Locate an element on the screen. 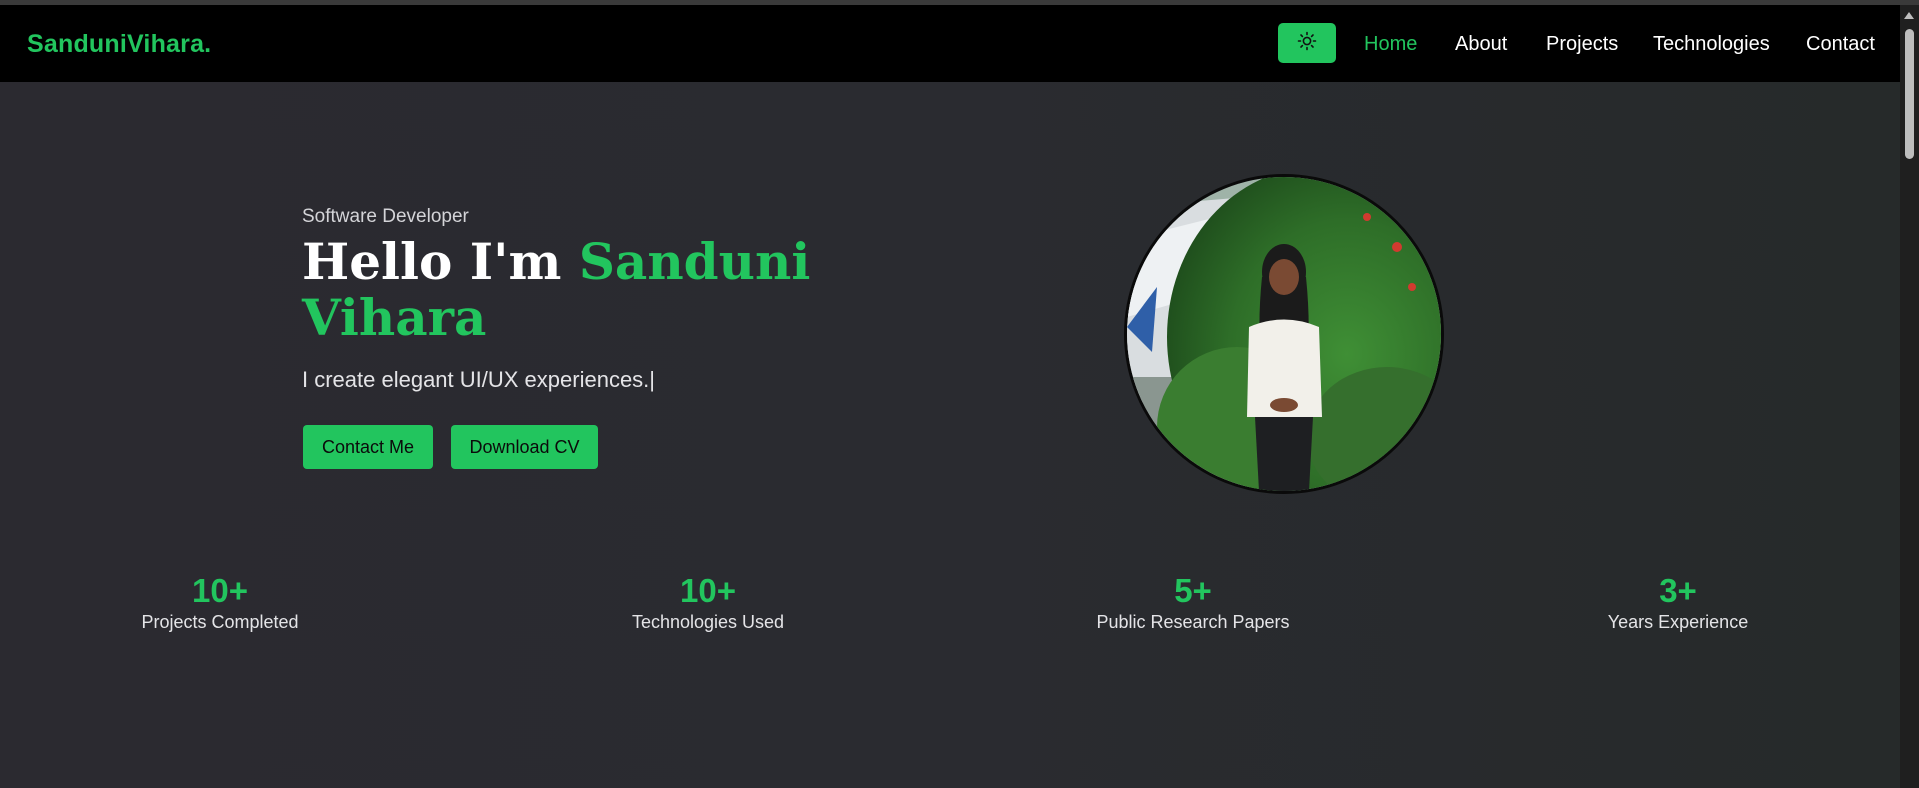 The width and height of the screenshot is (1919, 788). stat-label: Public Research Papers is located at coordinates (1193, 622).